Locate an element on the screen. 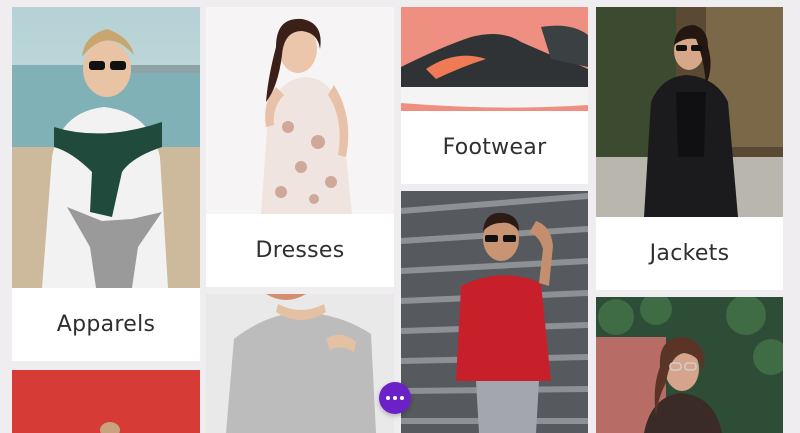  dresses-photo is located at coordinates (300, 110).